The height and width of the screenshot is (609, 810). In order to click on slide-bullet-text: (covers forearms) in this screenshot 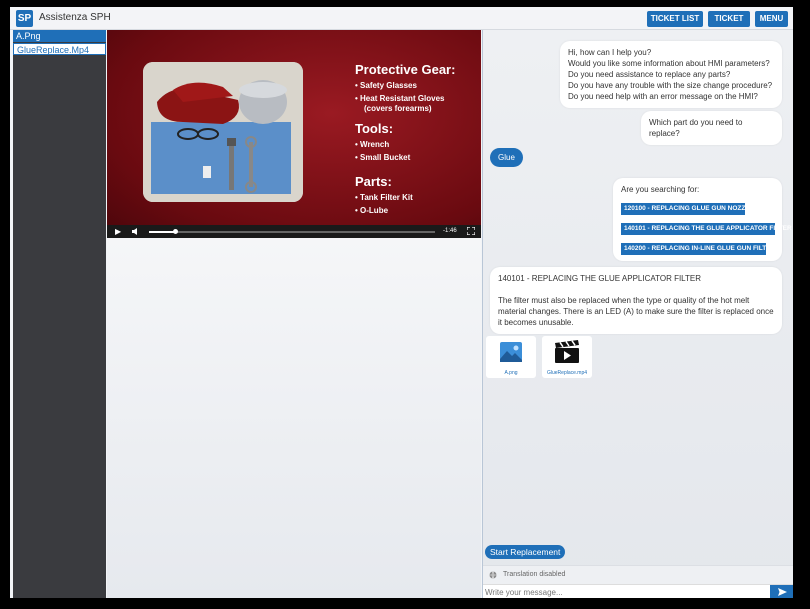, I will do `click(398, 108)`.